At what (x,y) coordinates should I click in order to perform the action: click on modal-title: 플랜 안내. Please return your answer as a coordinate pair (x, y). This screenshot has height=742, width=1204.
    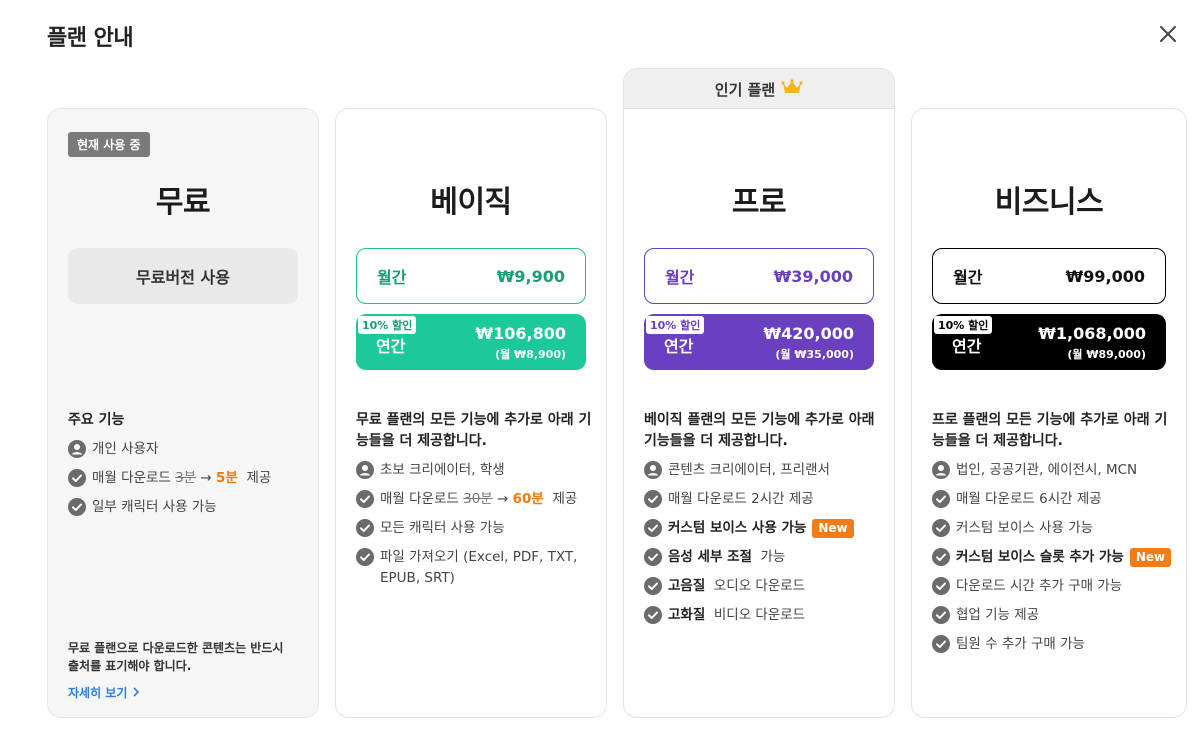
    Looking at the image, I should click on (90, 38).